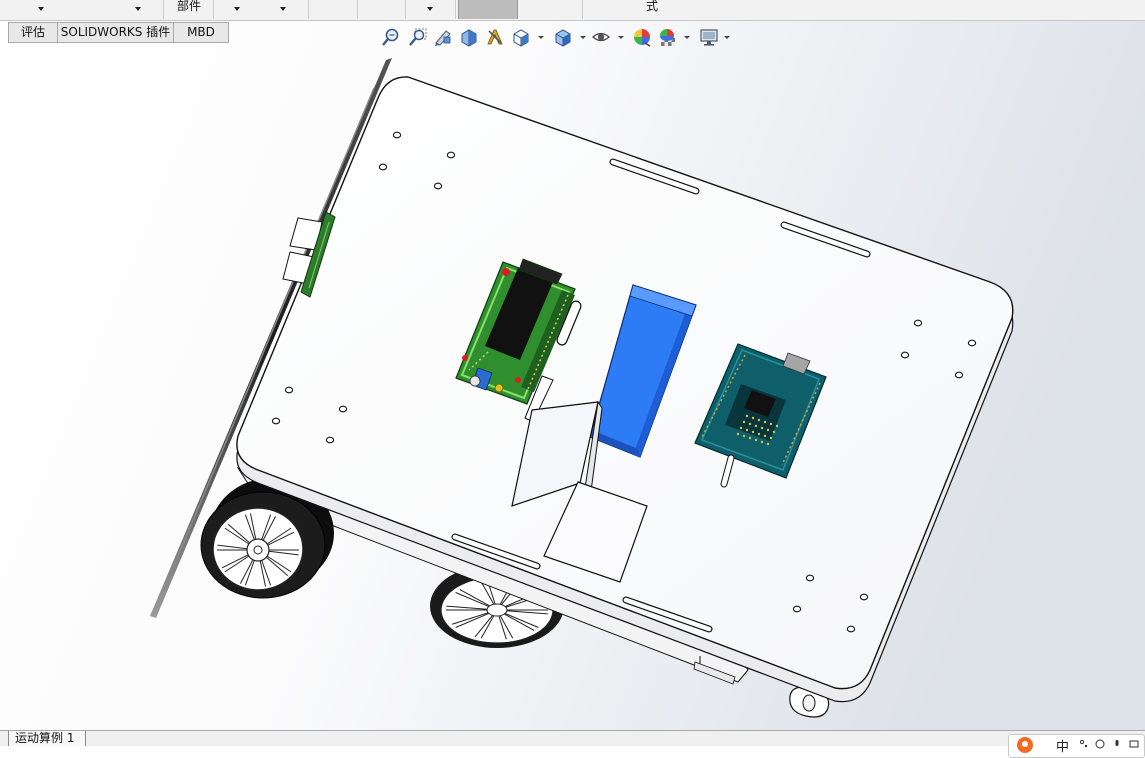 Image resolution: width=1145 pixels, height=758 pixels. Describe the element at coordinates (1084, 744) in the screenshot. I see `punctuation-mode-icon` at that location.